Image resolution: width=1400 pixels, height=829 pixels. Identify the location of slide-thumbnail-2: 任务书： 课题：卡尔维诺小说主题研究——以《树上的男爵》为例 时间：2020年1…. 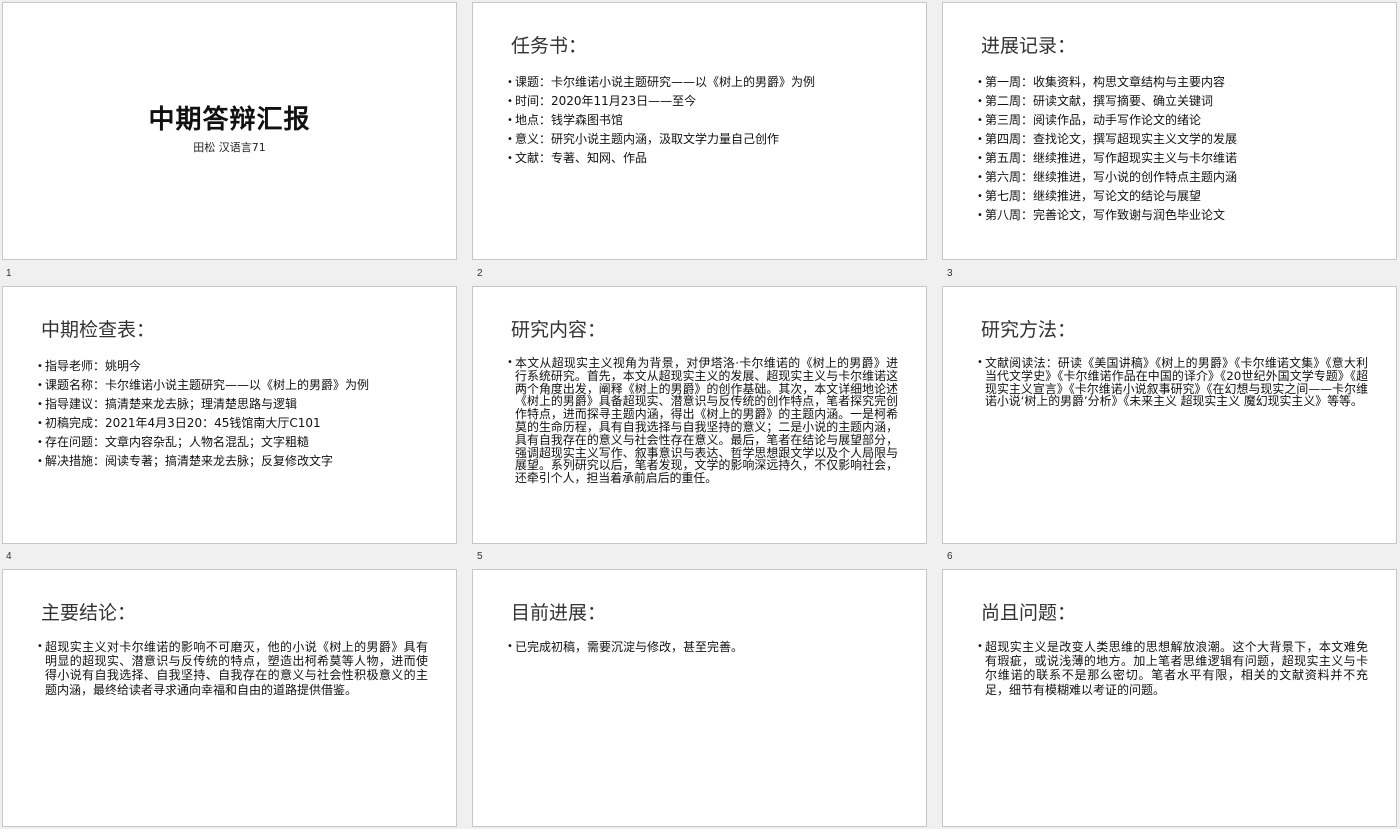
(699, 131).